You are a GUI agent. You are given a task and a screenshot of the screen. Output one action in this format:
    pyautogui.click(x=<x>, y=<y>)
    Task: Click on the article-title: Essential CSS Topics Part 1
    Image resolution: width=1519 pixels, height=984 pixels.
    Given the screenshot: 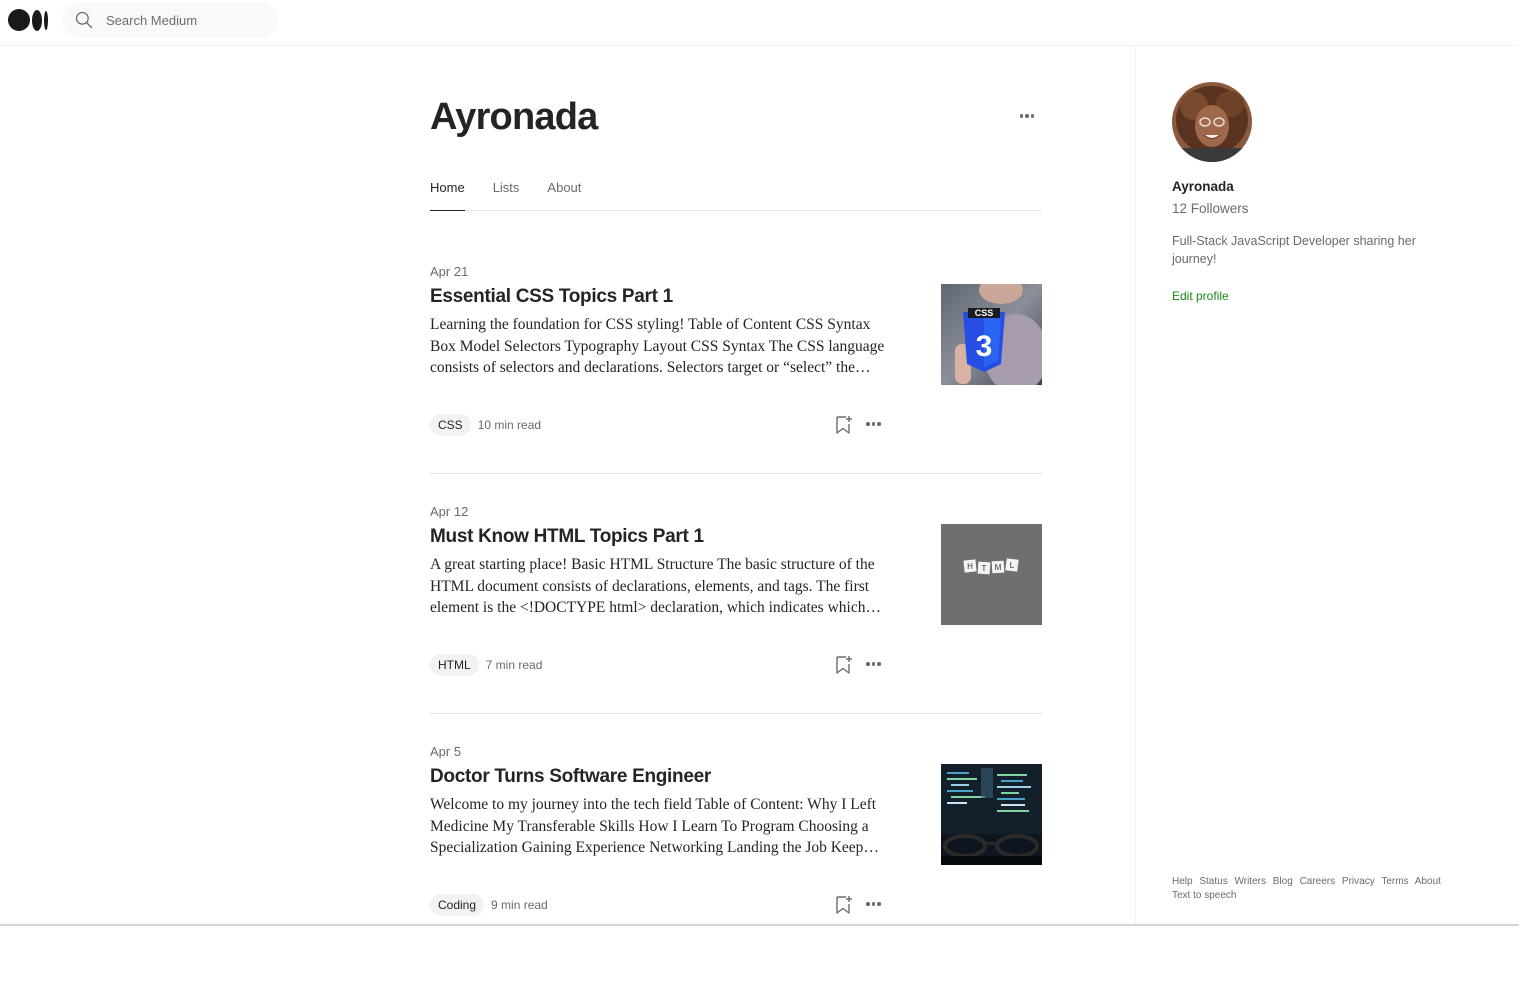 What is the action you would take?
    pyautogui.click(x=551, y=297)
    